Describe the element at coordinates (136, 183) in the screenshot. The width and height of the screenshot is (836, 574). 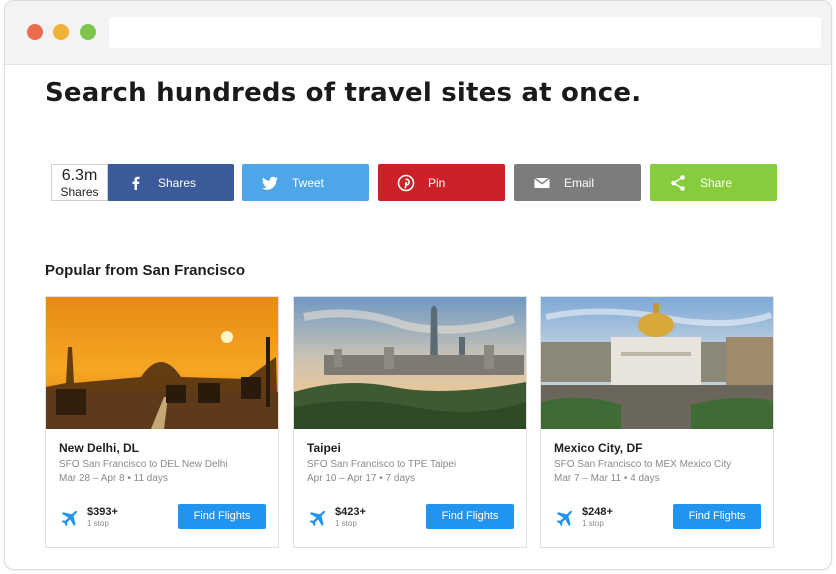
I see `facebook-icon` at that location.